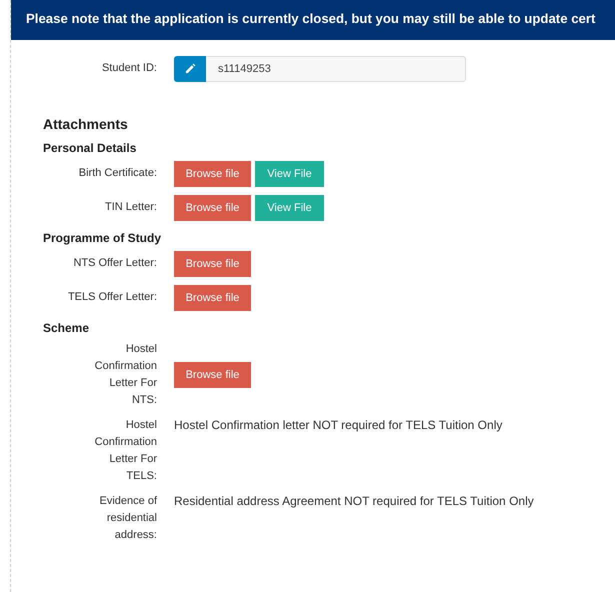 The height and width of the screenshot is (592, 615). Describe the element at coordinates (102, 238) in the screenshot. I see `subsection-heading: Programme of Study` at that location.